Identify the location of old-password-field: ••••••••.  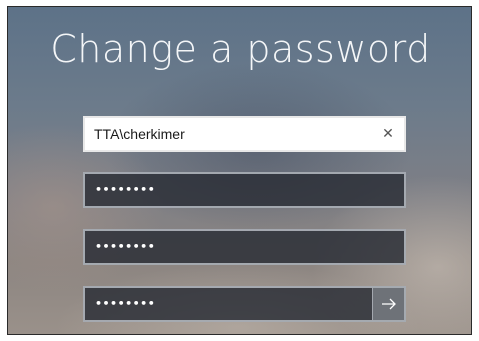
(244, 190).